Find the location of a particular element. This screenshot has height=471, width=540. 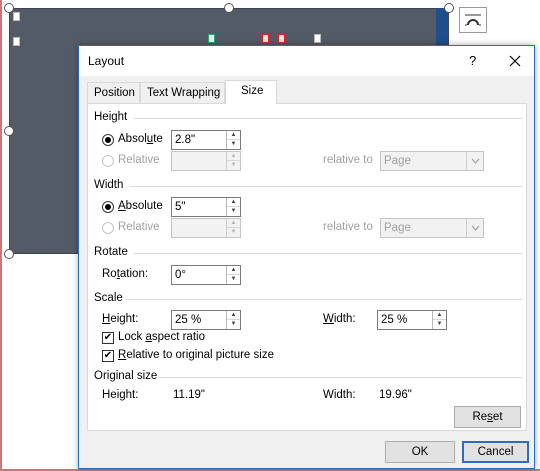

height-relative-stepper: ▲ ▼ is located at coordinates (206, 161).